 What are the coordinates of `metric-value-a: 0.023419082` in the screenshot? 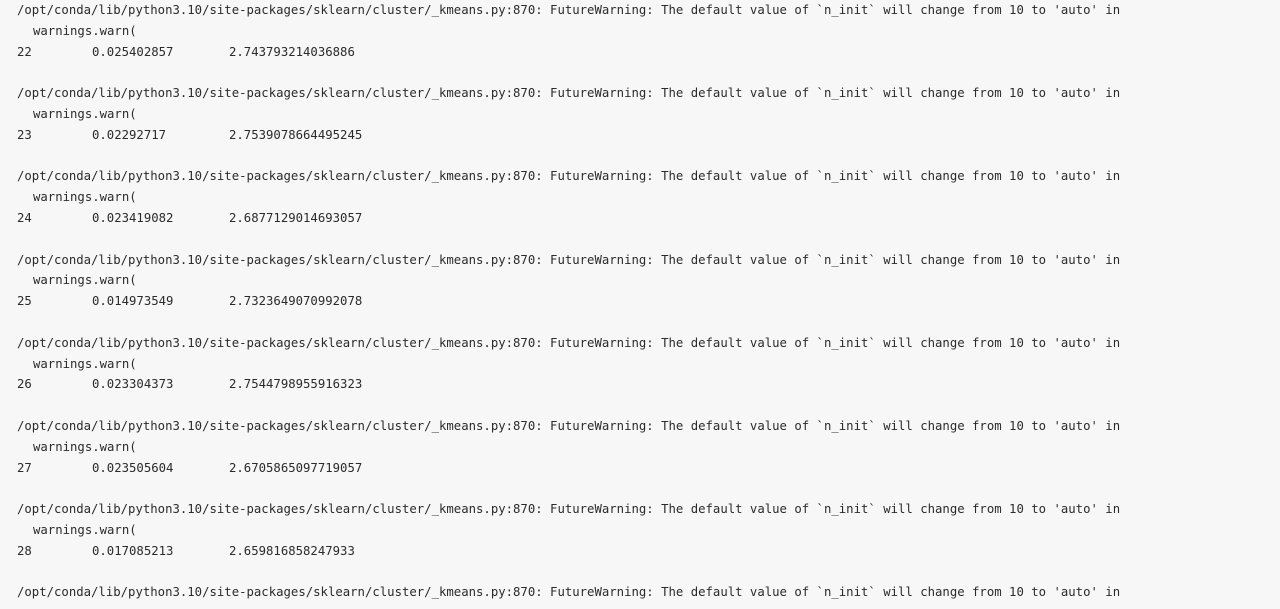 It's located at (133, 217).